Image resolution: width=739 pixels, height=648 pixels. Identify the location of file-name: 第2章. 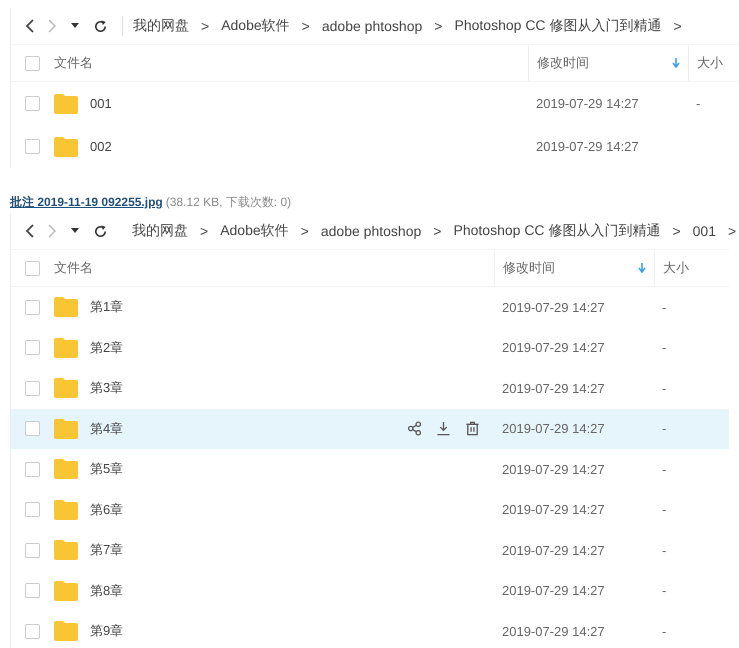
(107, 347).